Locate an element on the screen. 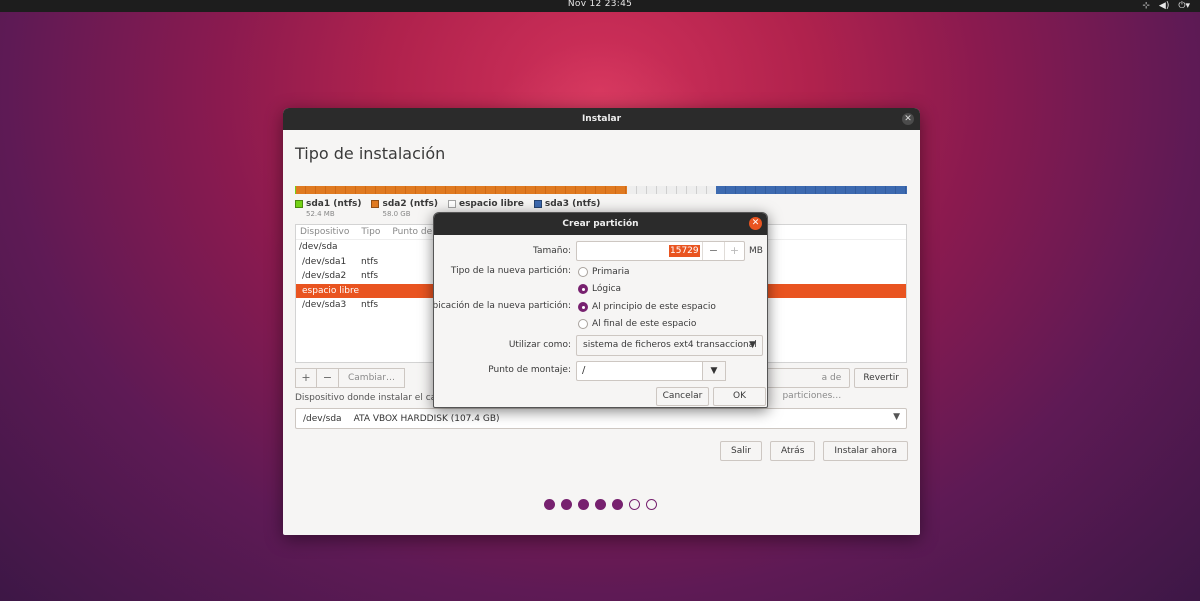 This screenshot has height=601, width=1200. mount-point-label: Punto de montaje: is located at coordinates (529, 370).